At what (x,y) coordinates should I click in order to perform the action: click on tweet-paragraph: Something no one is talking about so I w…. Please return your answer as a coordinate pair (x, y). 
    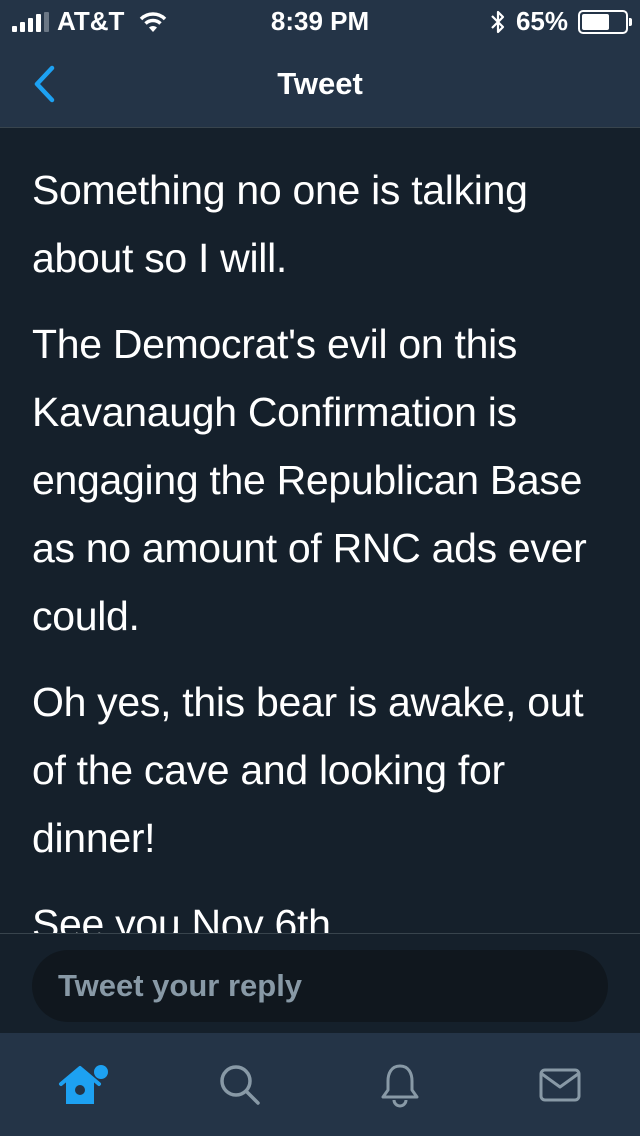
    Looking at the image, I should click on (280, 224).